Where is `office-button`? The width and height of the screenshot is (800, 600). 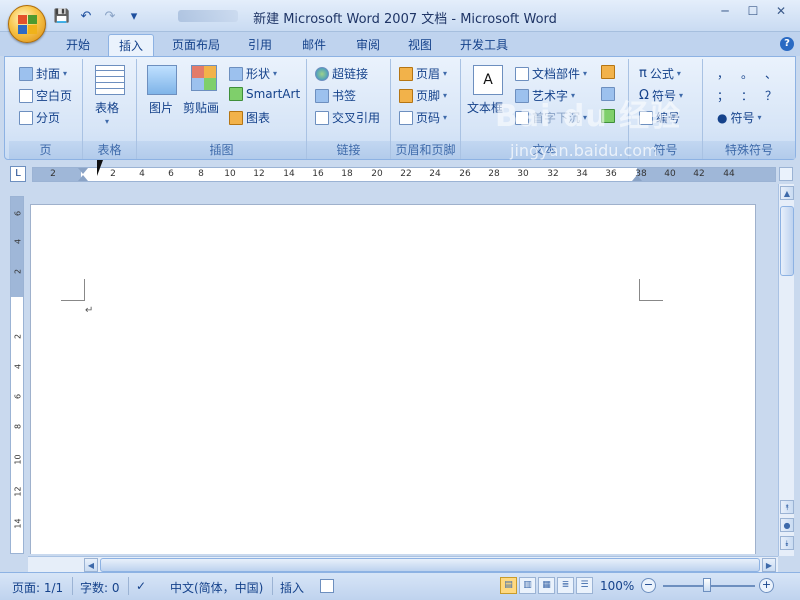
office-button is located at coordinates (27, 24).